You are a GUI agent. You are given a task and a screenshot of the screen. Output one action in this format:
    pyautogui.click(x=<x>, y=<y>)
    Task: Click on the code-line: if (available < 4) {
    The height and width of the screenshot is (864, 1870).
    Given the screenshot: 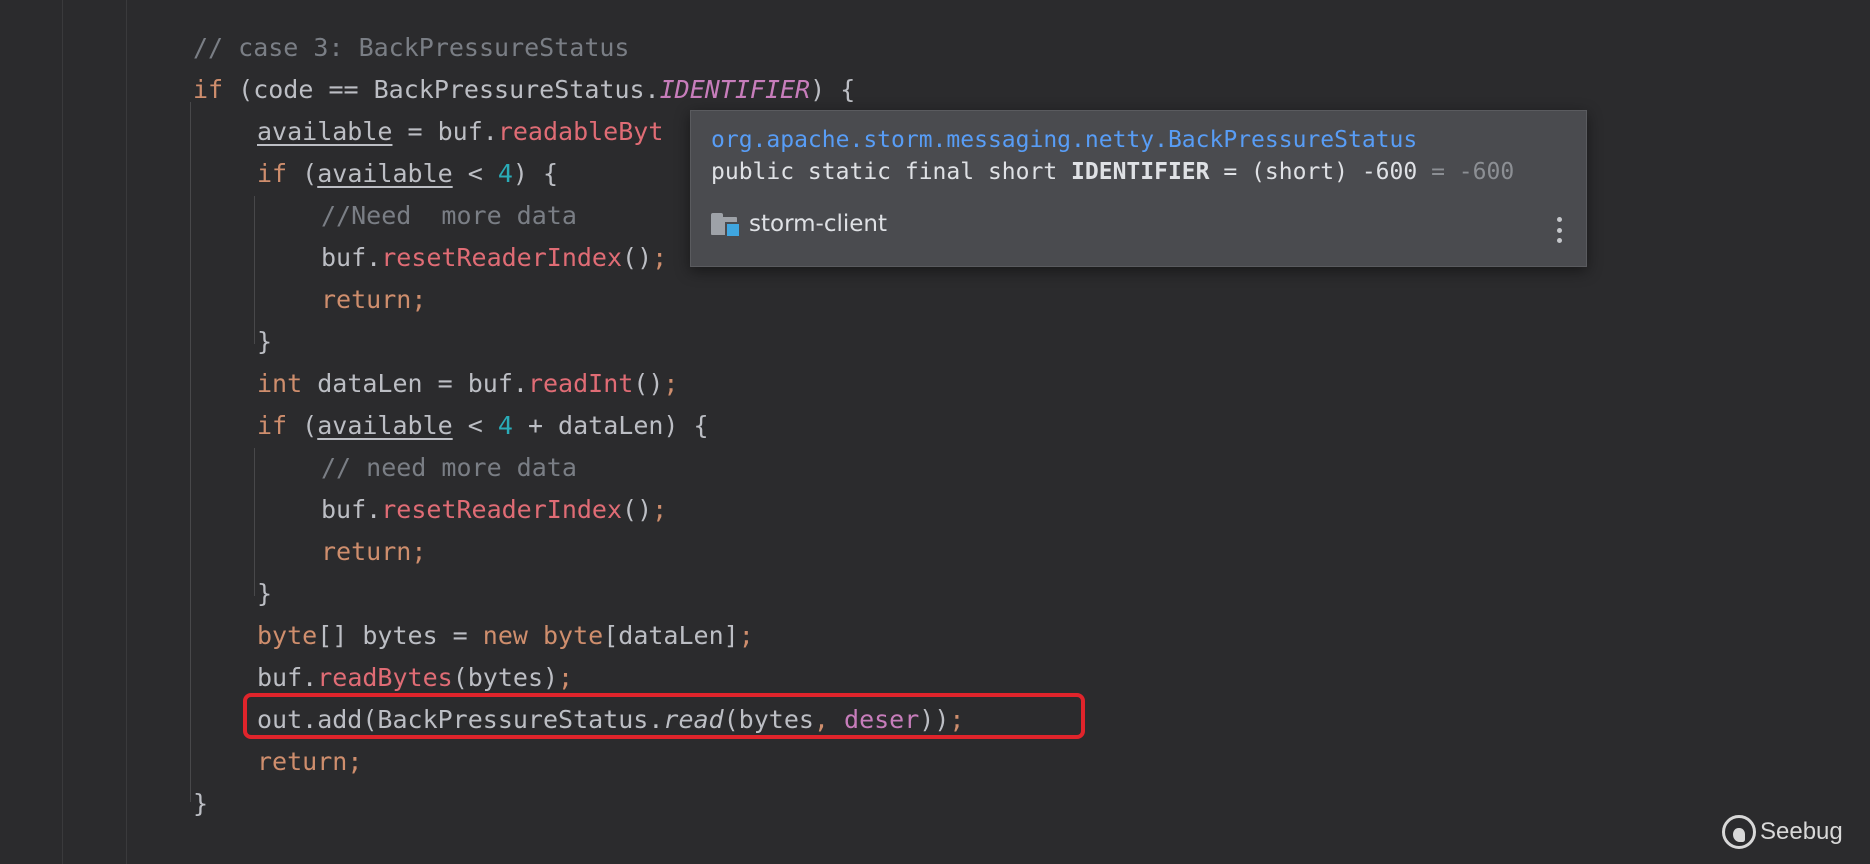 What is the action you would take?
    pyautogui.click(x=407, y=174)
    